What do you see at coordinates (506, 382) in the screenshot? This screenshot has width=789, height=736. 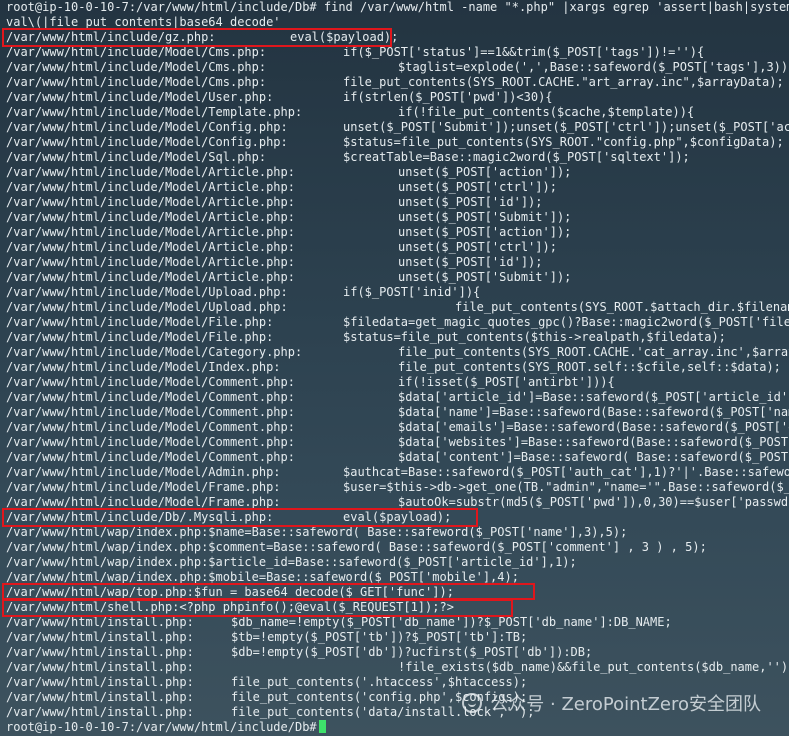 I see `match-code: if(!isset($_POST['antirbt'])){` at bounding box center [506, 382].